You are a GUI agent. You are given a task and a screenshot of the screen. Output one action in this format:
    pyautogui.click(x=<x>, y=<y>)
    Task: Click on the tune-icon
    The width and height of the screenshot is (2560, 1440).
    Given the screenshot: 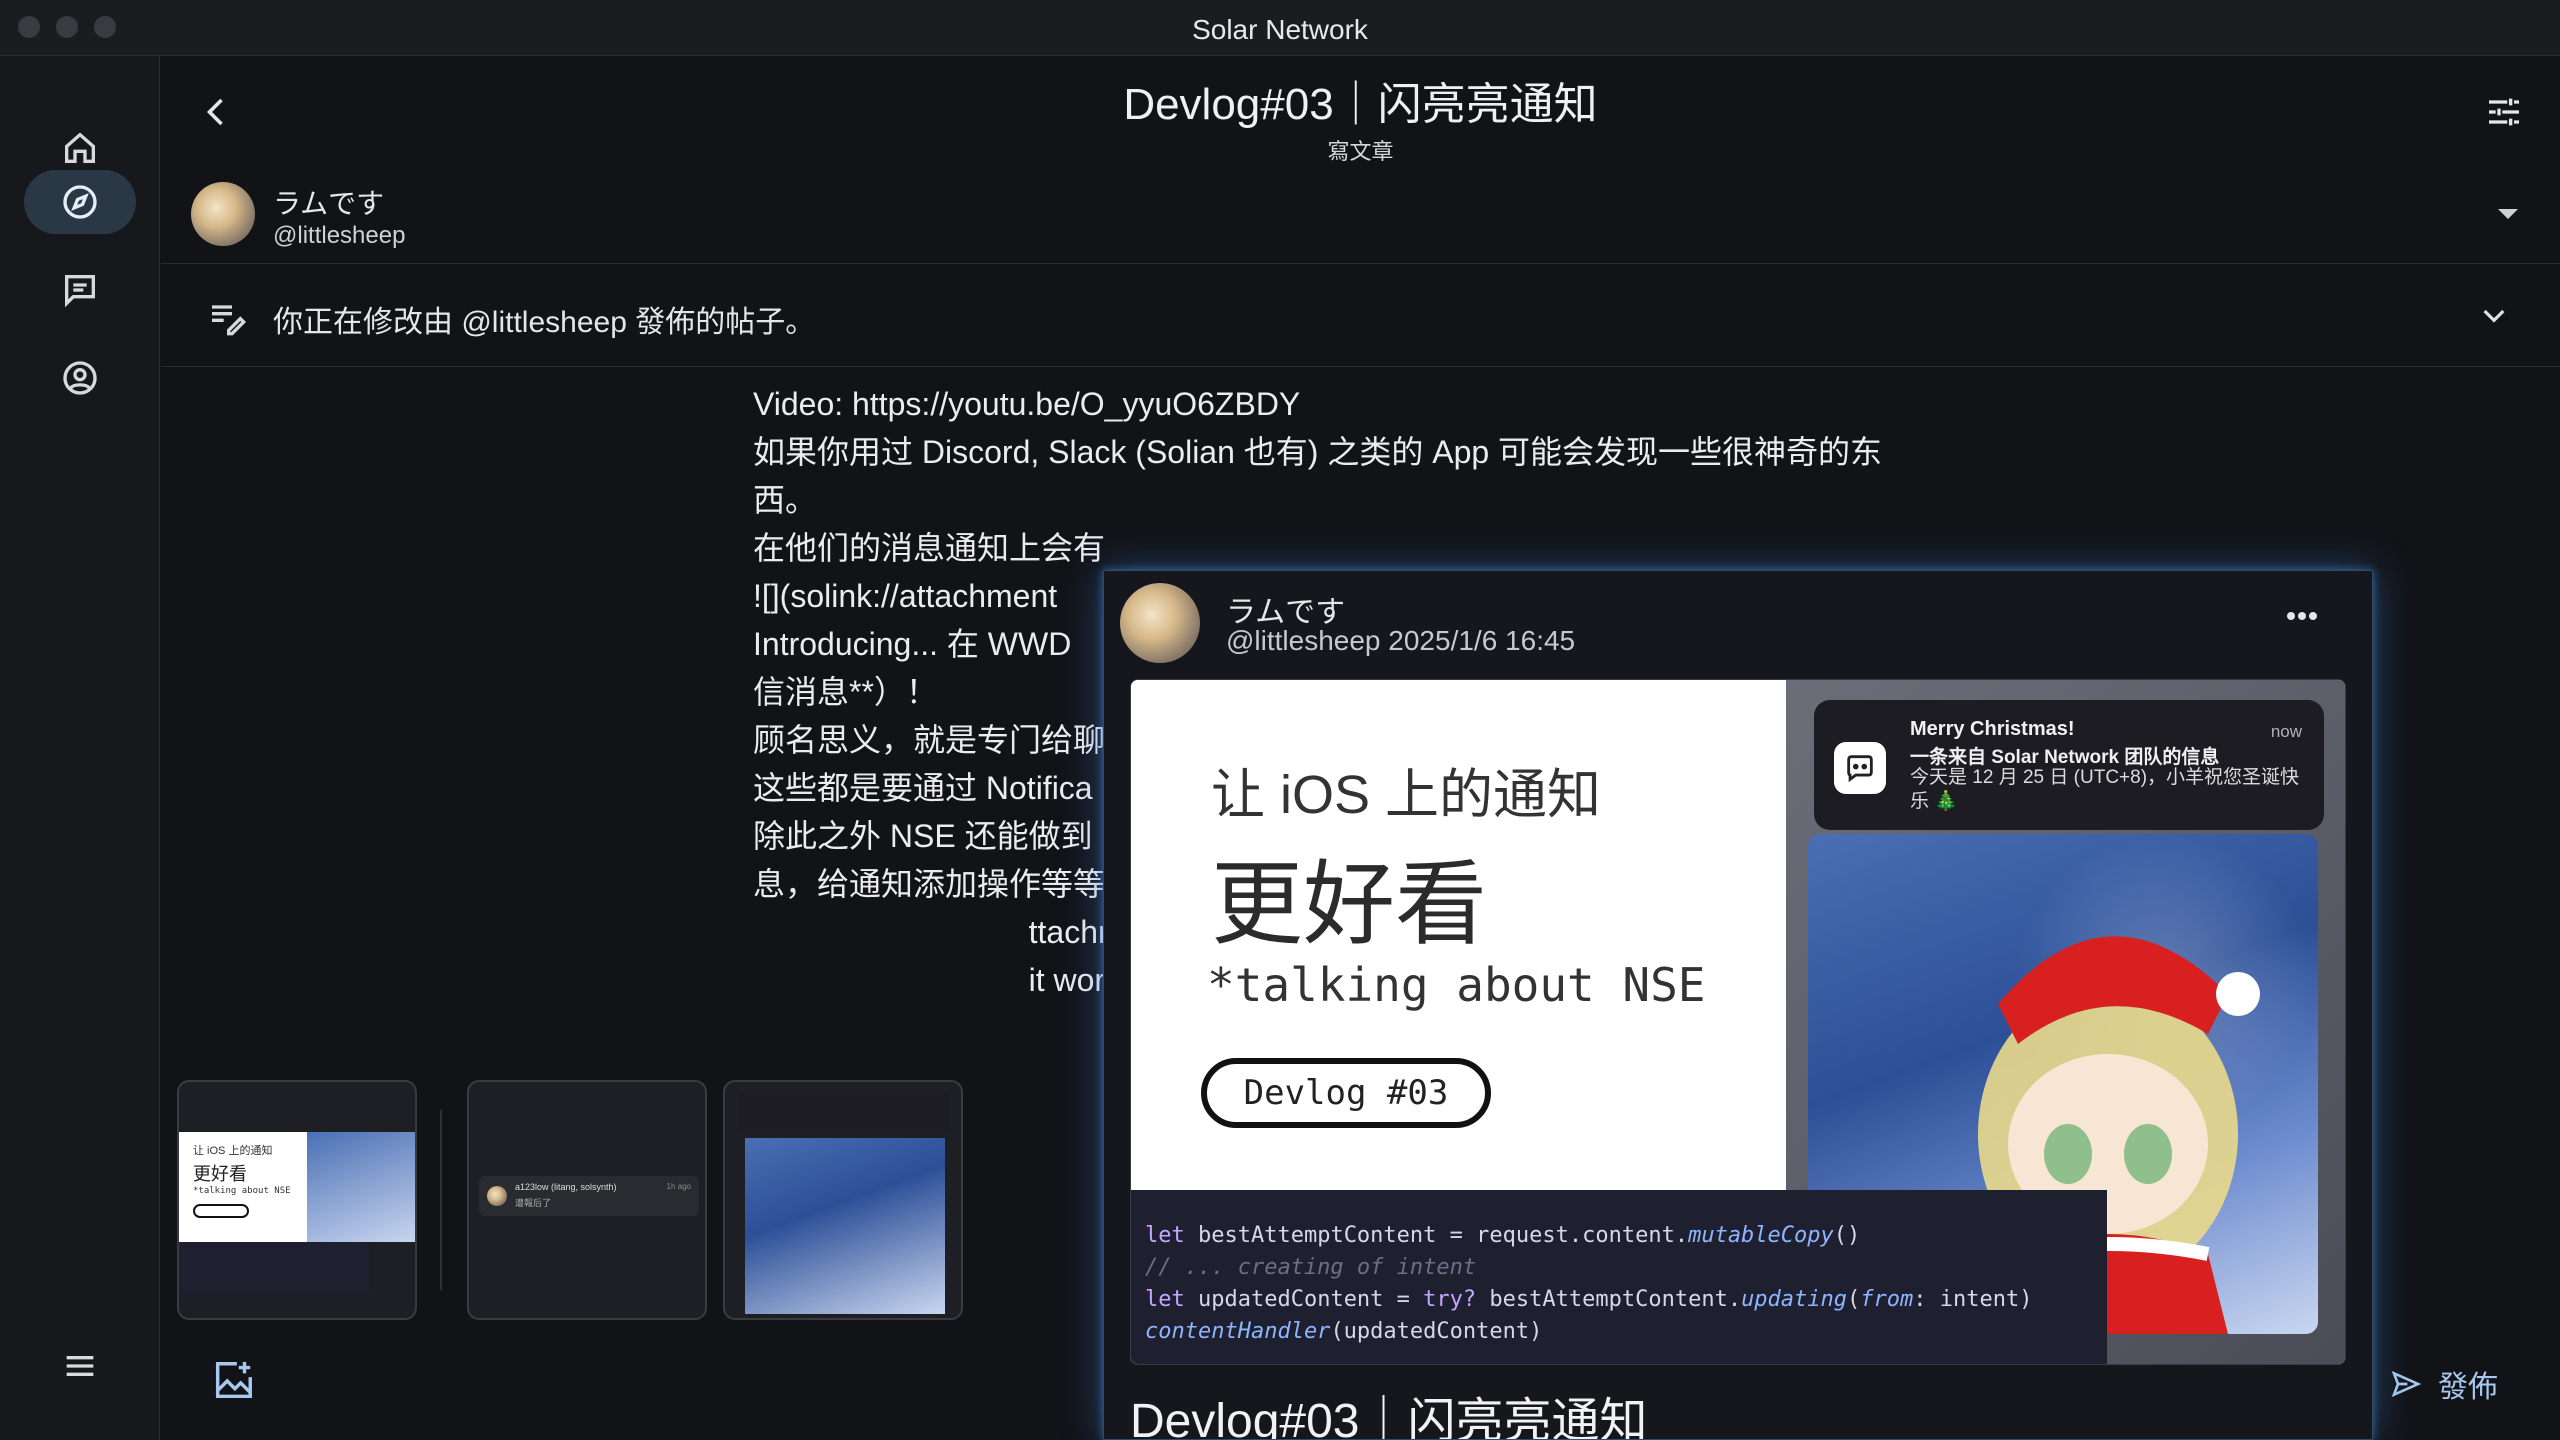 What is the action you would take?
    pyautogui.click(x=2504, y=112)
    